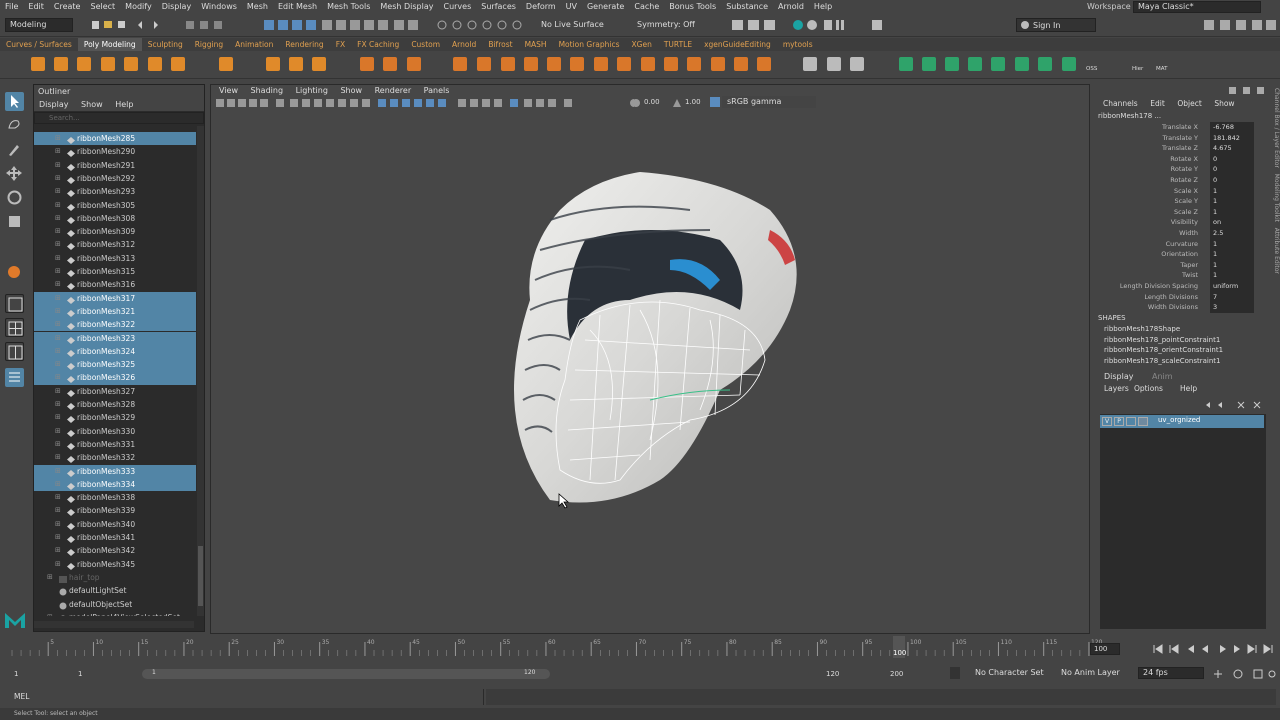 The width and height of the screenshot is (1280, 720). I want to click on separate-icon, so click(367, 64).